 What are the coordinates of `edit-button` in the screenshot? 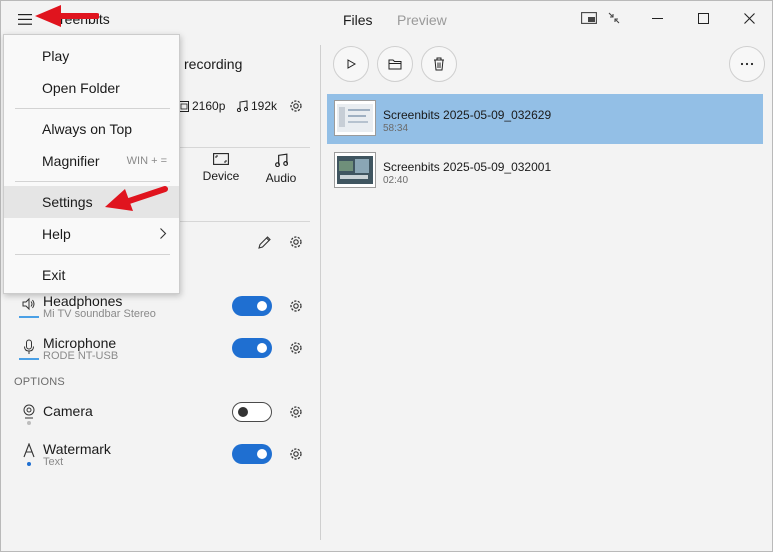 It's located at (264, 242).